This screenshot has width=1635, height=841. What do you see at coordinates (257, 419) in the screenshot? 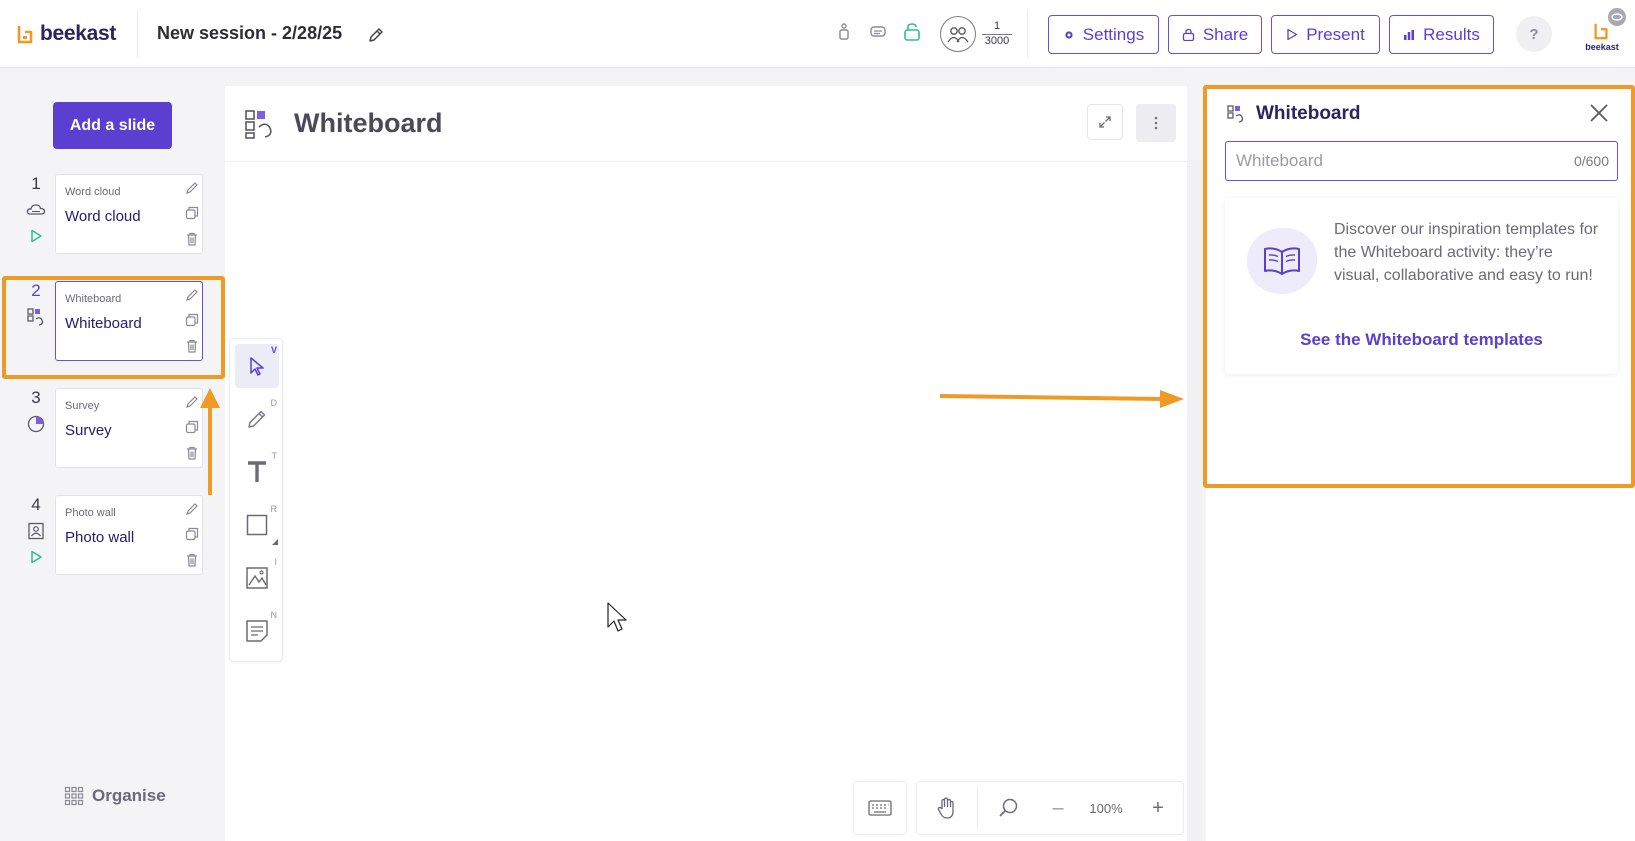
I see `pencil-tool: D` at bounding box center [257, 419].